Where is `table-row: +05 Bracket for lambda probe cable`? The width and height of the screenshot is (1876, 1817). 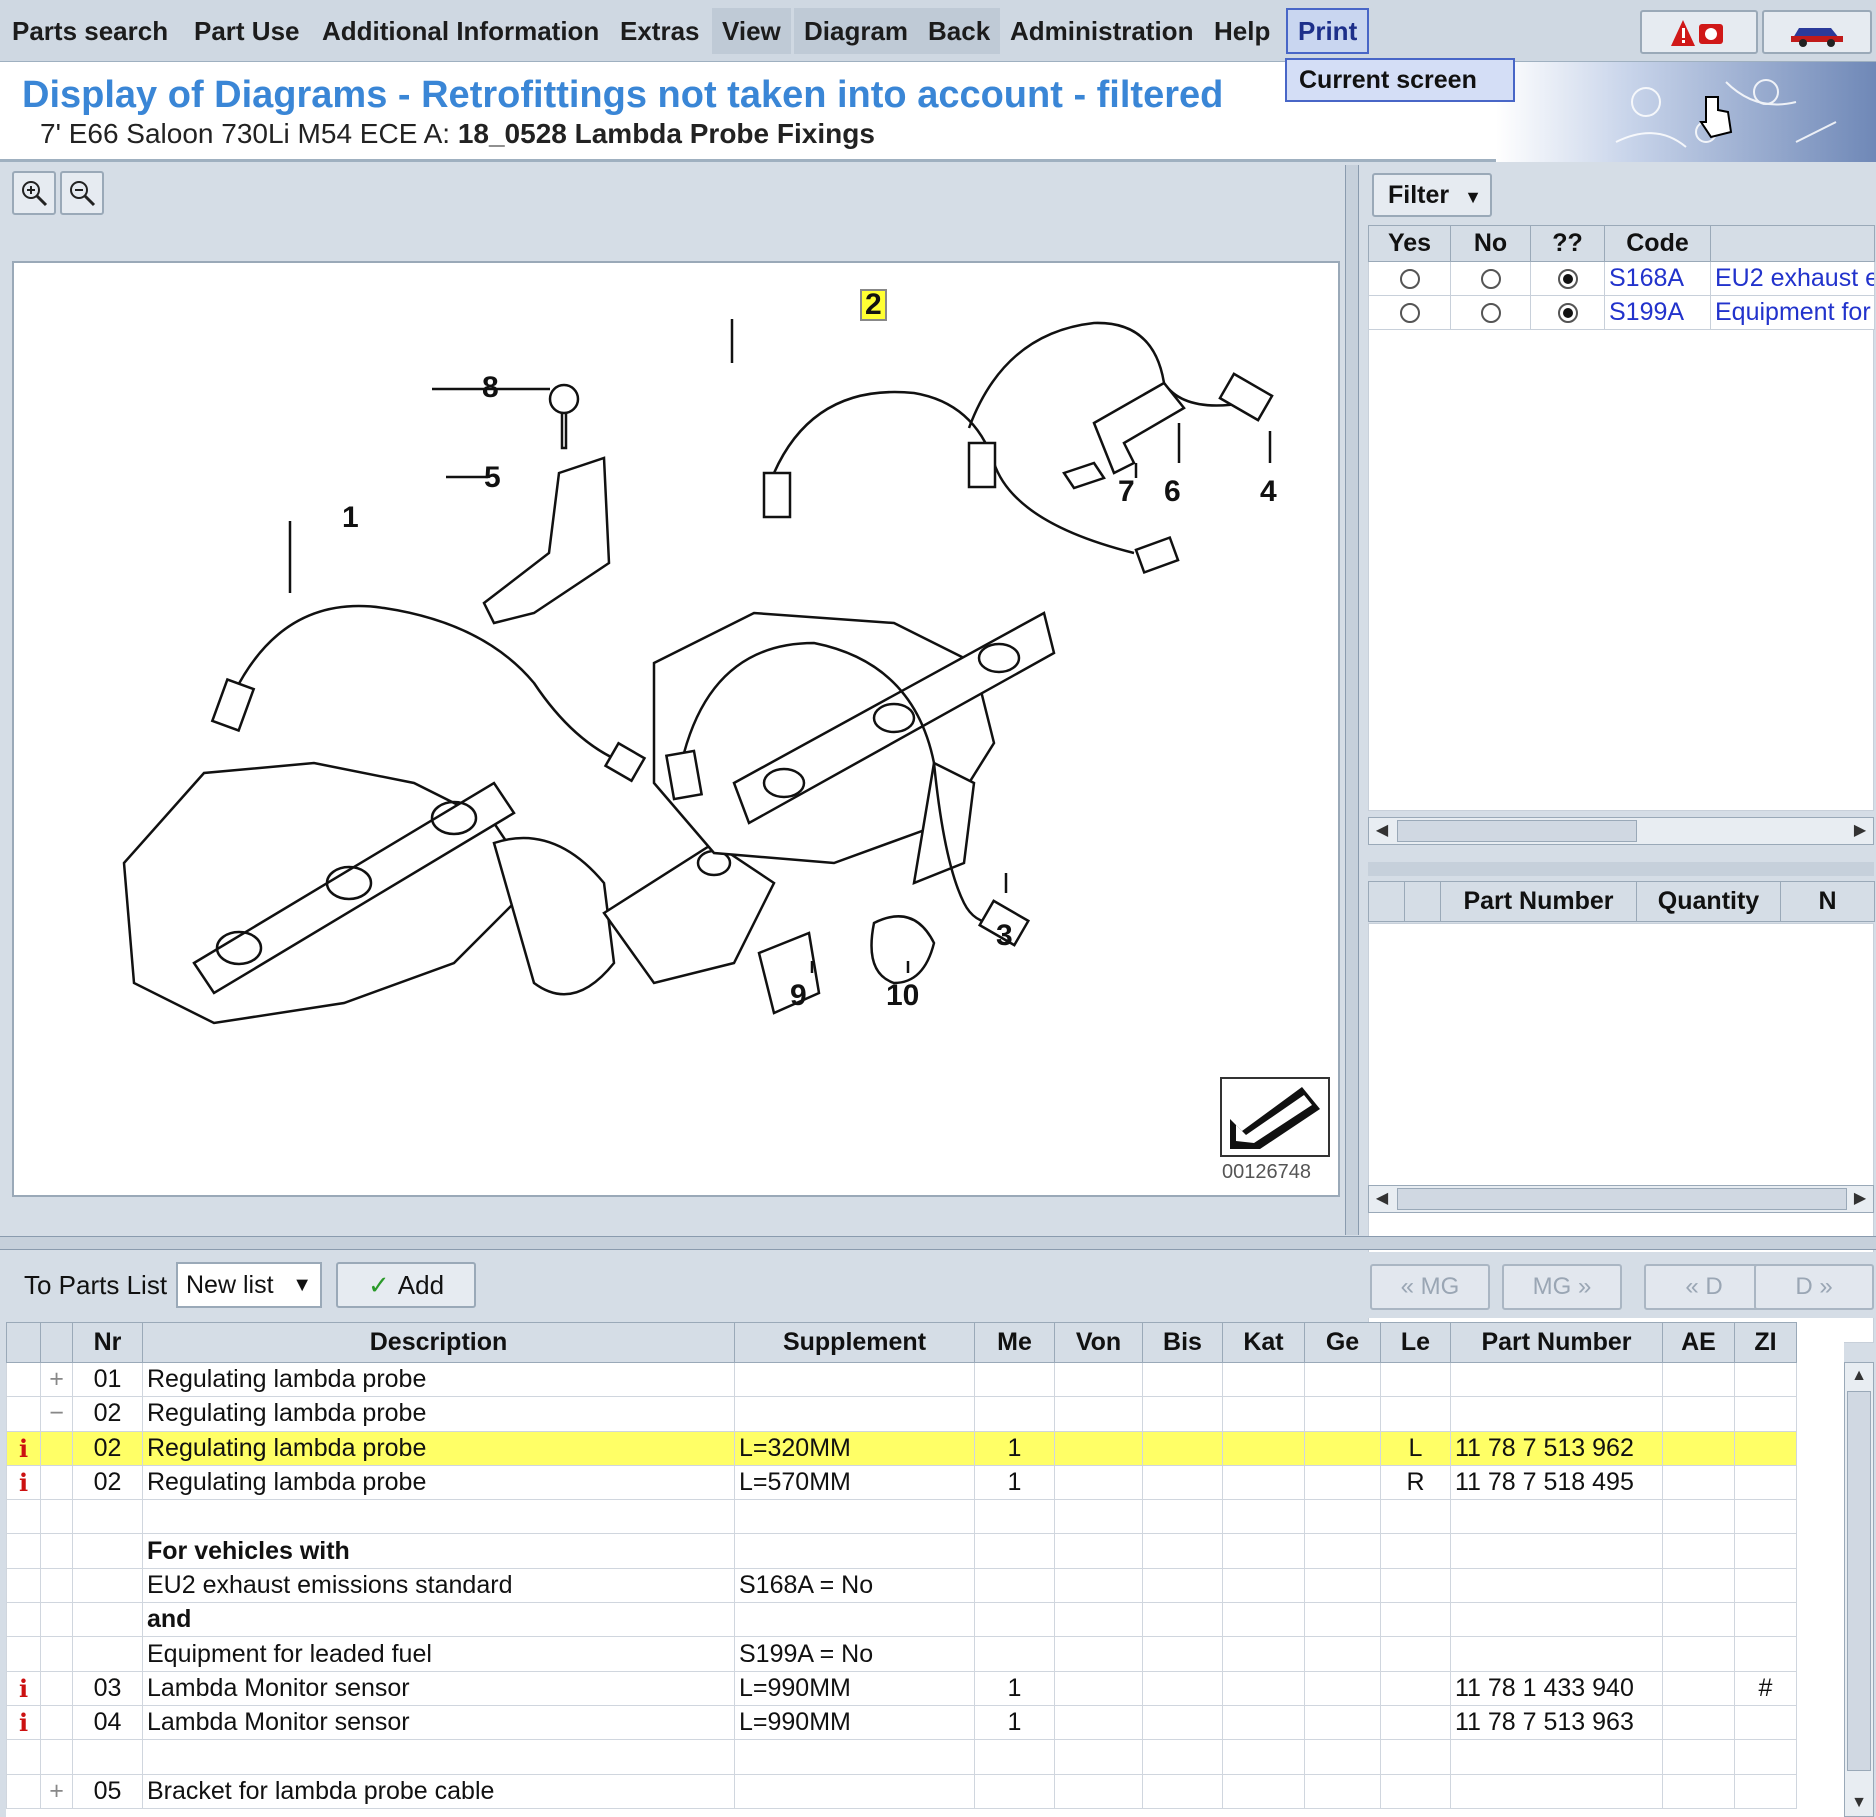 table-row: +05 Bracket for lambda probe cable is located at coordinates (901, 1791).